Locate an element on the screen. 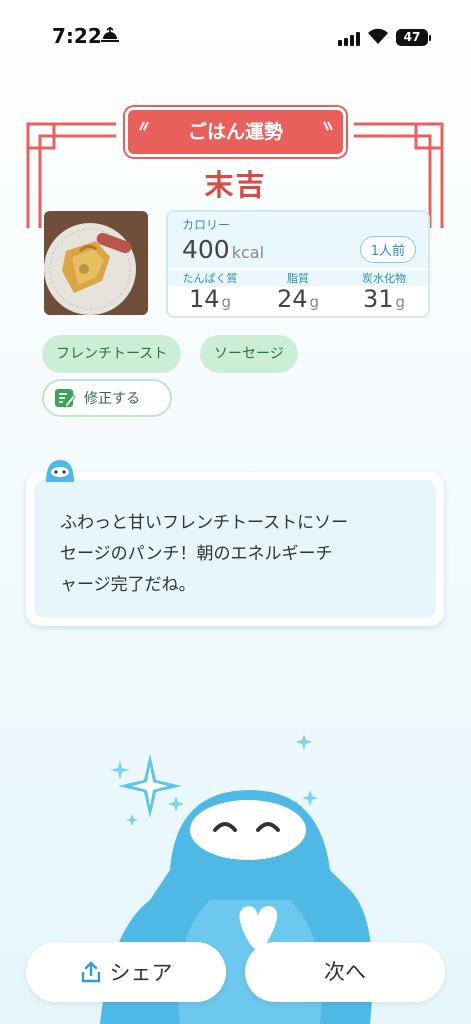 The height and width of the screenshot is (1024, 471). protein-unit: g is located at coordinates (226, 302).